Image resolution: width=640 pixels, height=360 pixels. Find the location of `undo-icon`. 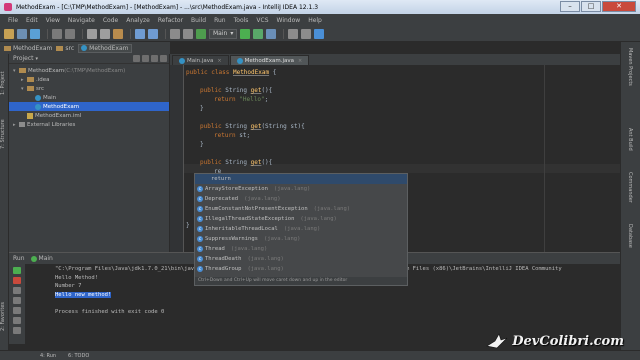

undo-icon is located at coordinates (57, 33).